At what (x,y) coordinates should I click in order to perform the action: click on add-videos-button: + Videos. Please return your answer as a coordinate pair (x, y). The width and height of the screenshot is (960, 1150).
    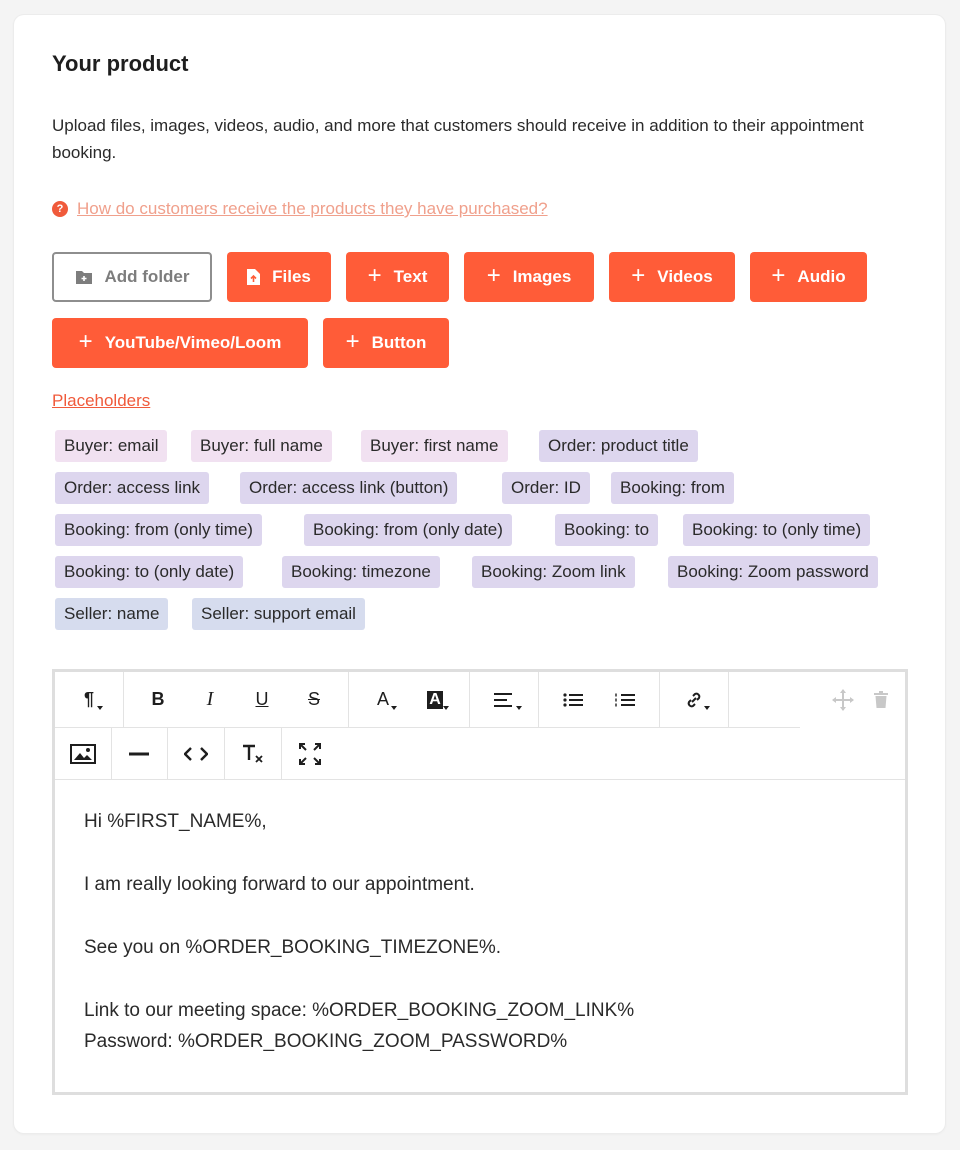
    Looking at the image, I should click on (672, 277).